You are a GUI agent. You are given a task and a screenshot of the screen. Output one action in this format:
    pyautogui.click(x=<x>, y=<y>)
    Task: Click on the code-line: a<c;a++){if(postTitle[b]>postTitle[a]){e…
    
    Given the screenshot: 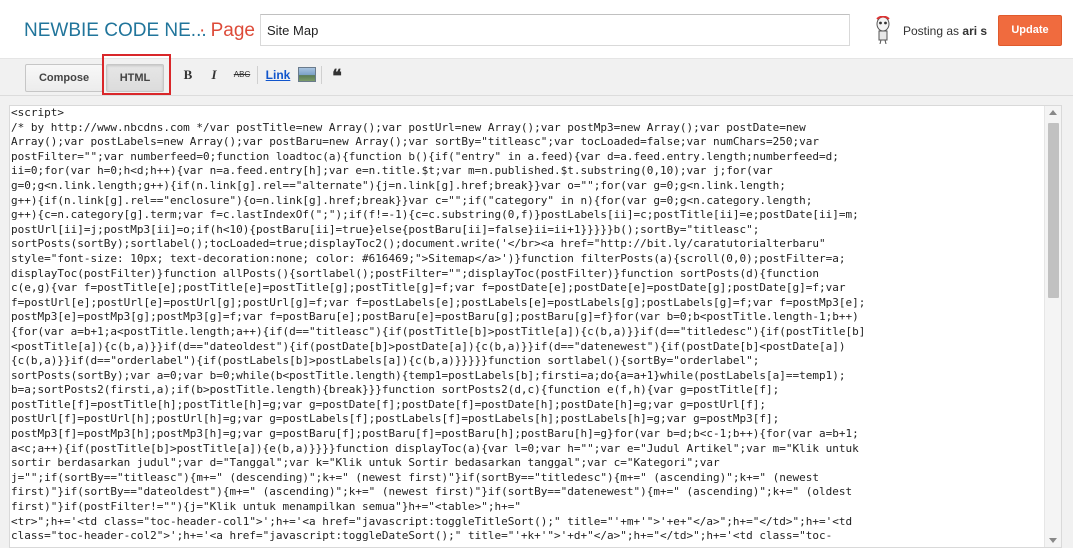 What is the action you would take?
    pyautogui.click(x=435, y=448)
    